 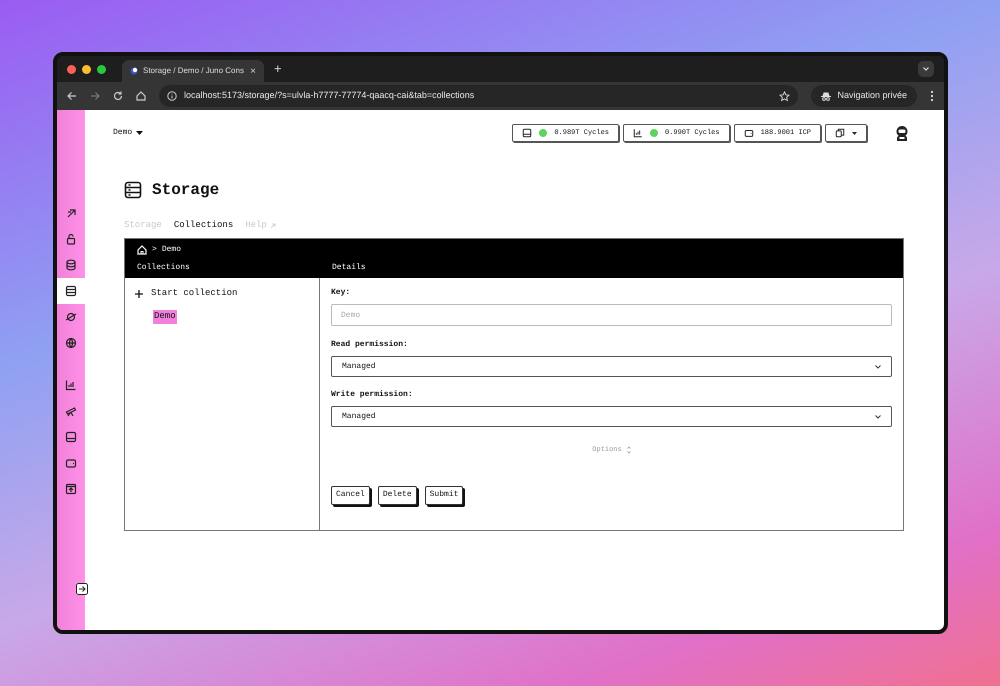 I want to click on field-label: Write permission:, so click(x=372, y=395).